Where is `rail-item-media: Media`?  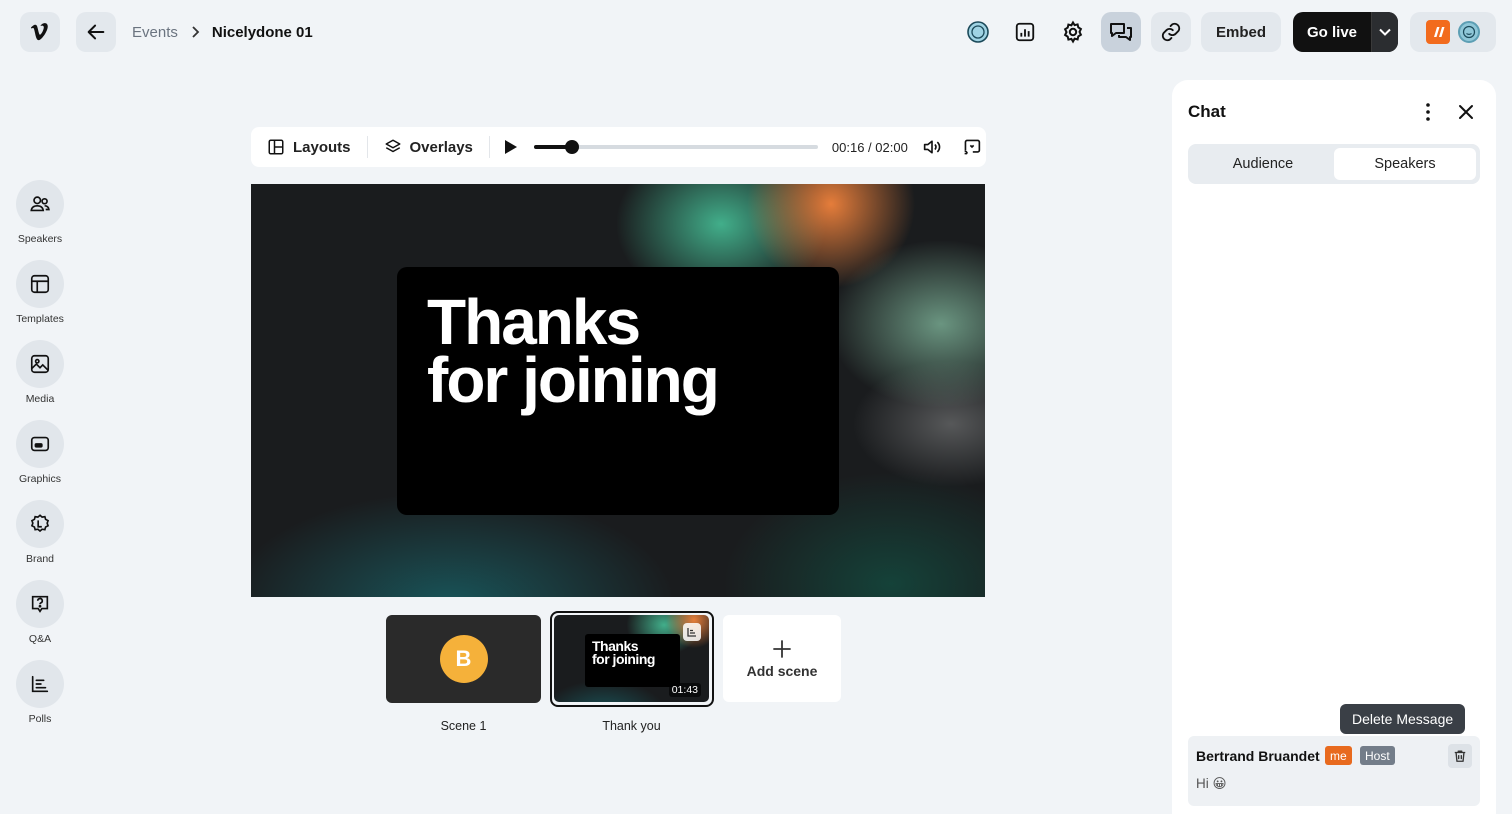
rail-item-media: Media is located at coordinates (40, 375).